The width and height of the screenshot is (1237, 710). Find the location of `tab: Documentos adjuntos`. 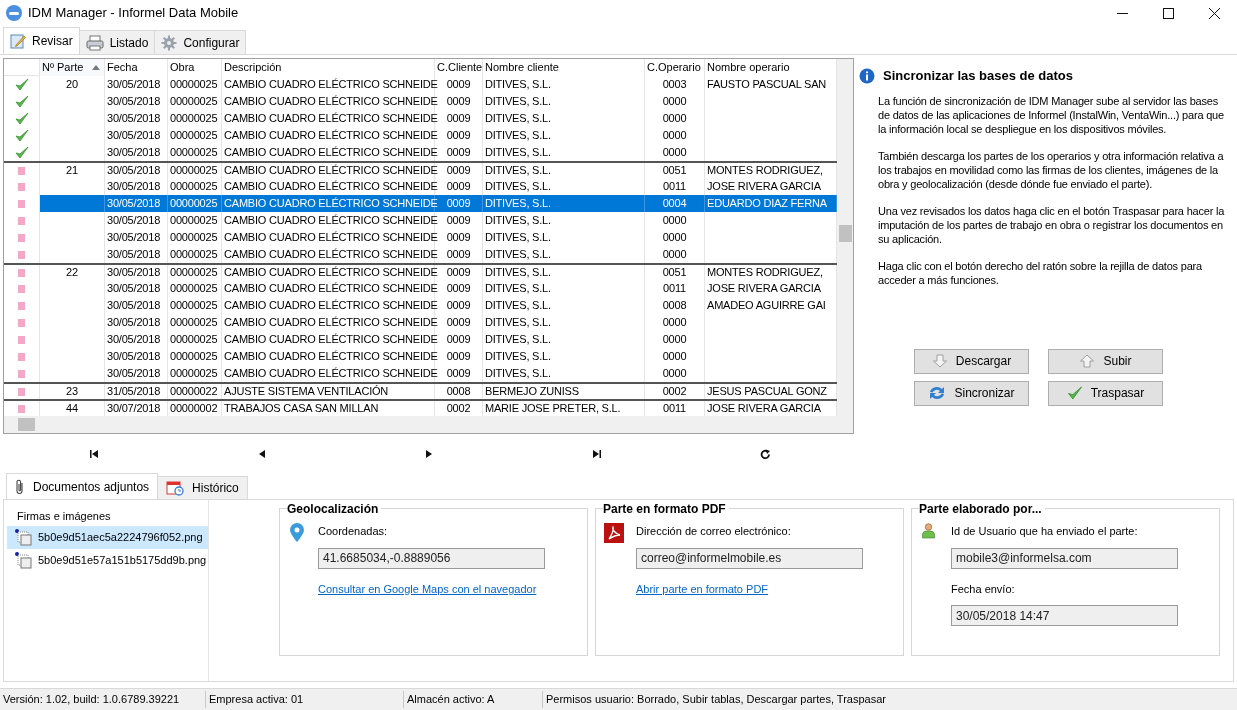

tab: Documentos adjuntos is located at coordinates (82, 486).